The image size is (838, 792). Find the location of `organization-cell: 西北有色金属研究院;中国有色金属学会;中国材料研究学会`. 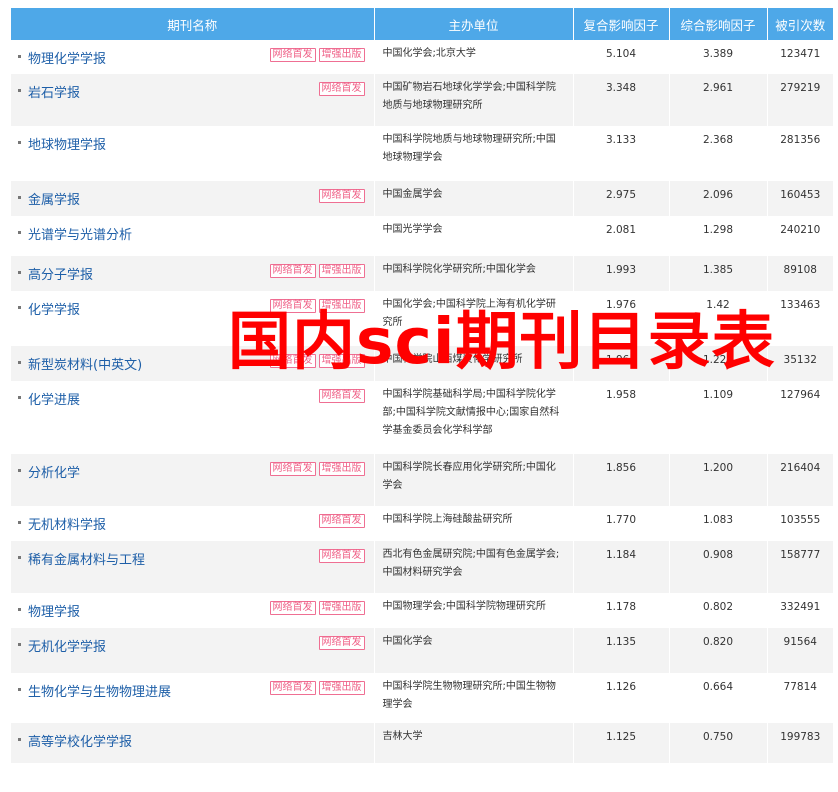

organization-cell: 西北有色金属研究院;中国有色金属学会;中国材料研究学会 is located at coordinates (474, 567).